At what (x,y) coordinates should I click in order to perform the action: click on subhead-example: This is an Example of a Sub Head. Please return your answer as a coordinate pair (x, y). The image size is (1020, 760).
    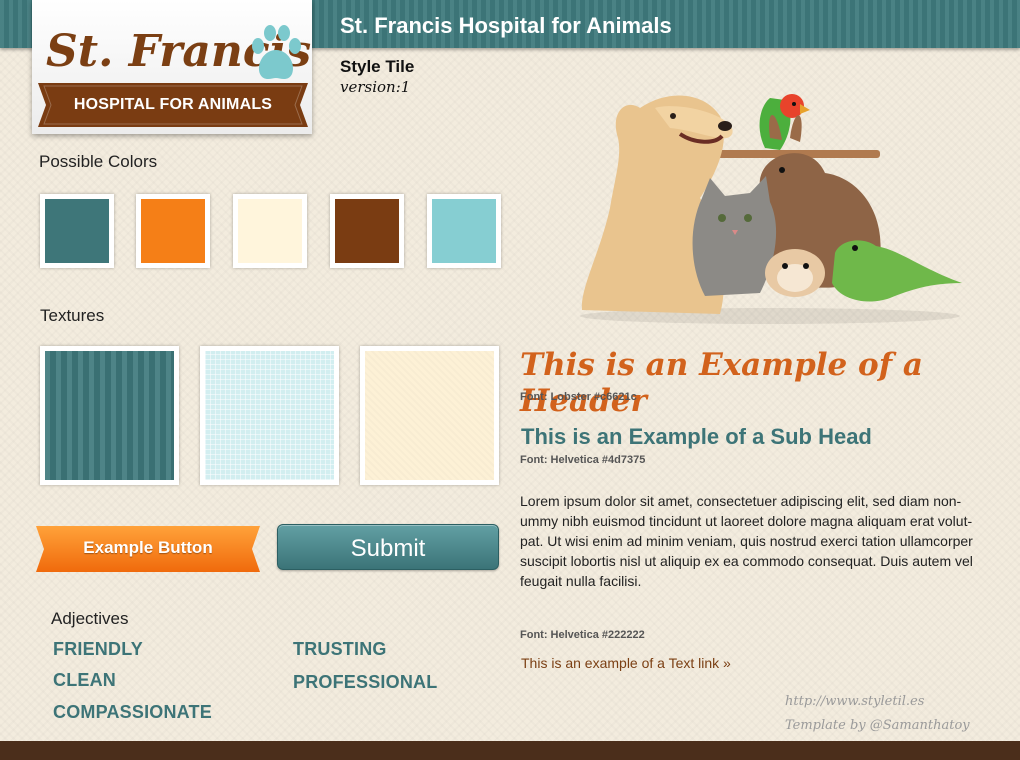
    Looking at the image, I should click on (696, 436).